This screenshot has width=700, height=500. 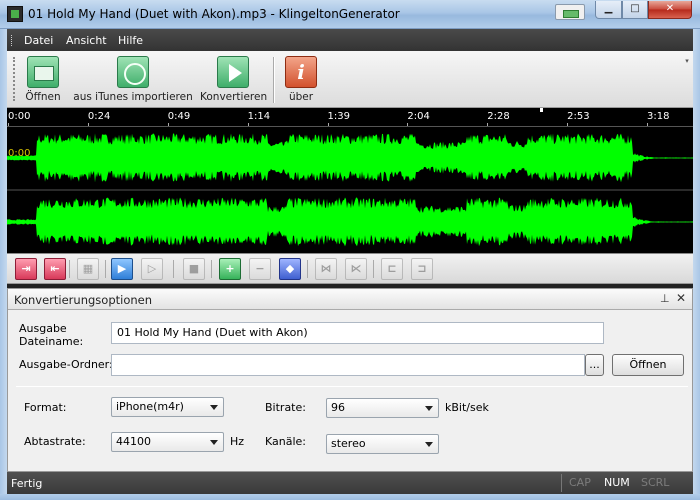 I want to click on panel-title: Konvertierungsoptionen, so click(x=83, y=300).